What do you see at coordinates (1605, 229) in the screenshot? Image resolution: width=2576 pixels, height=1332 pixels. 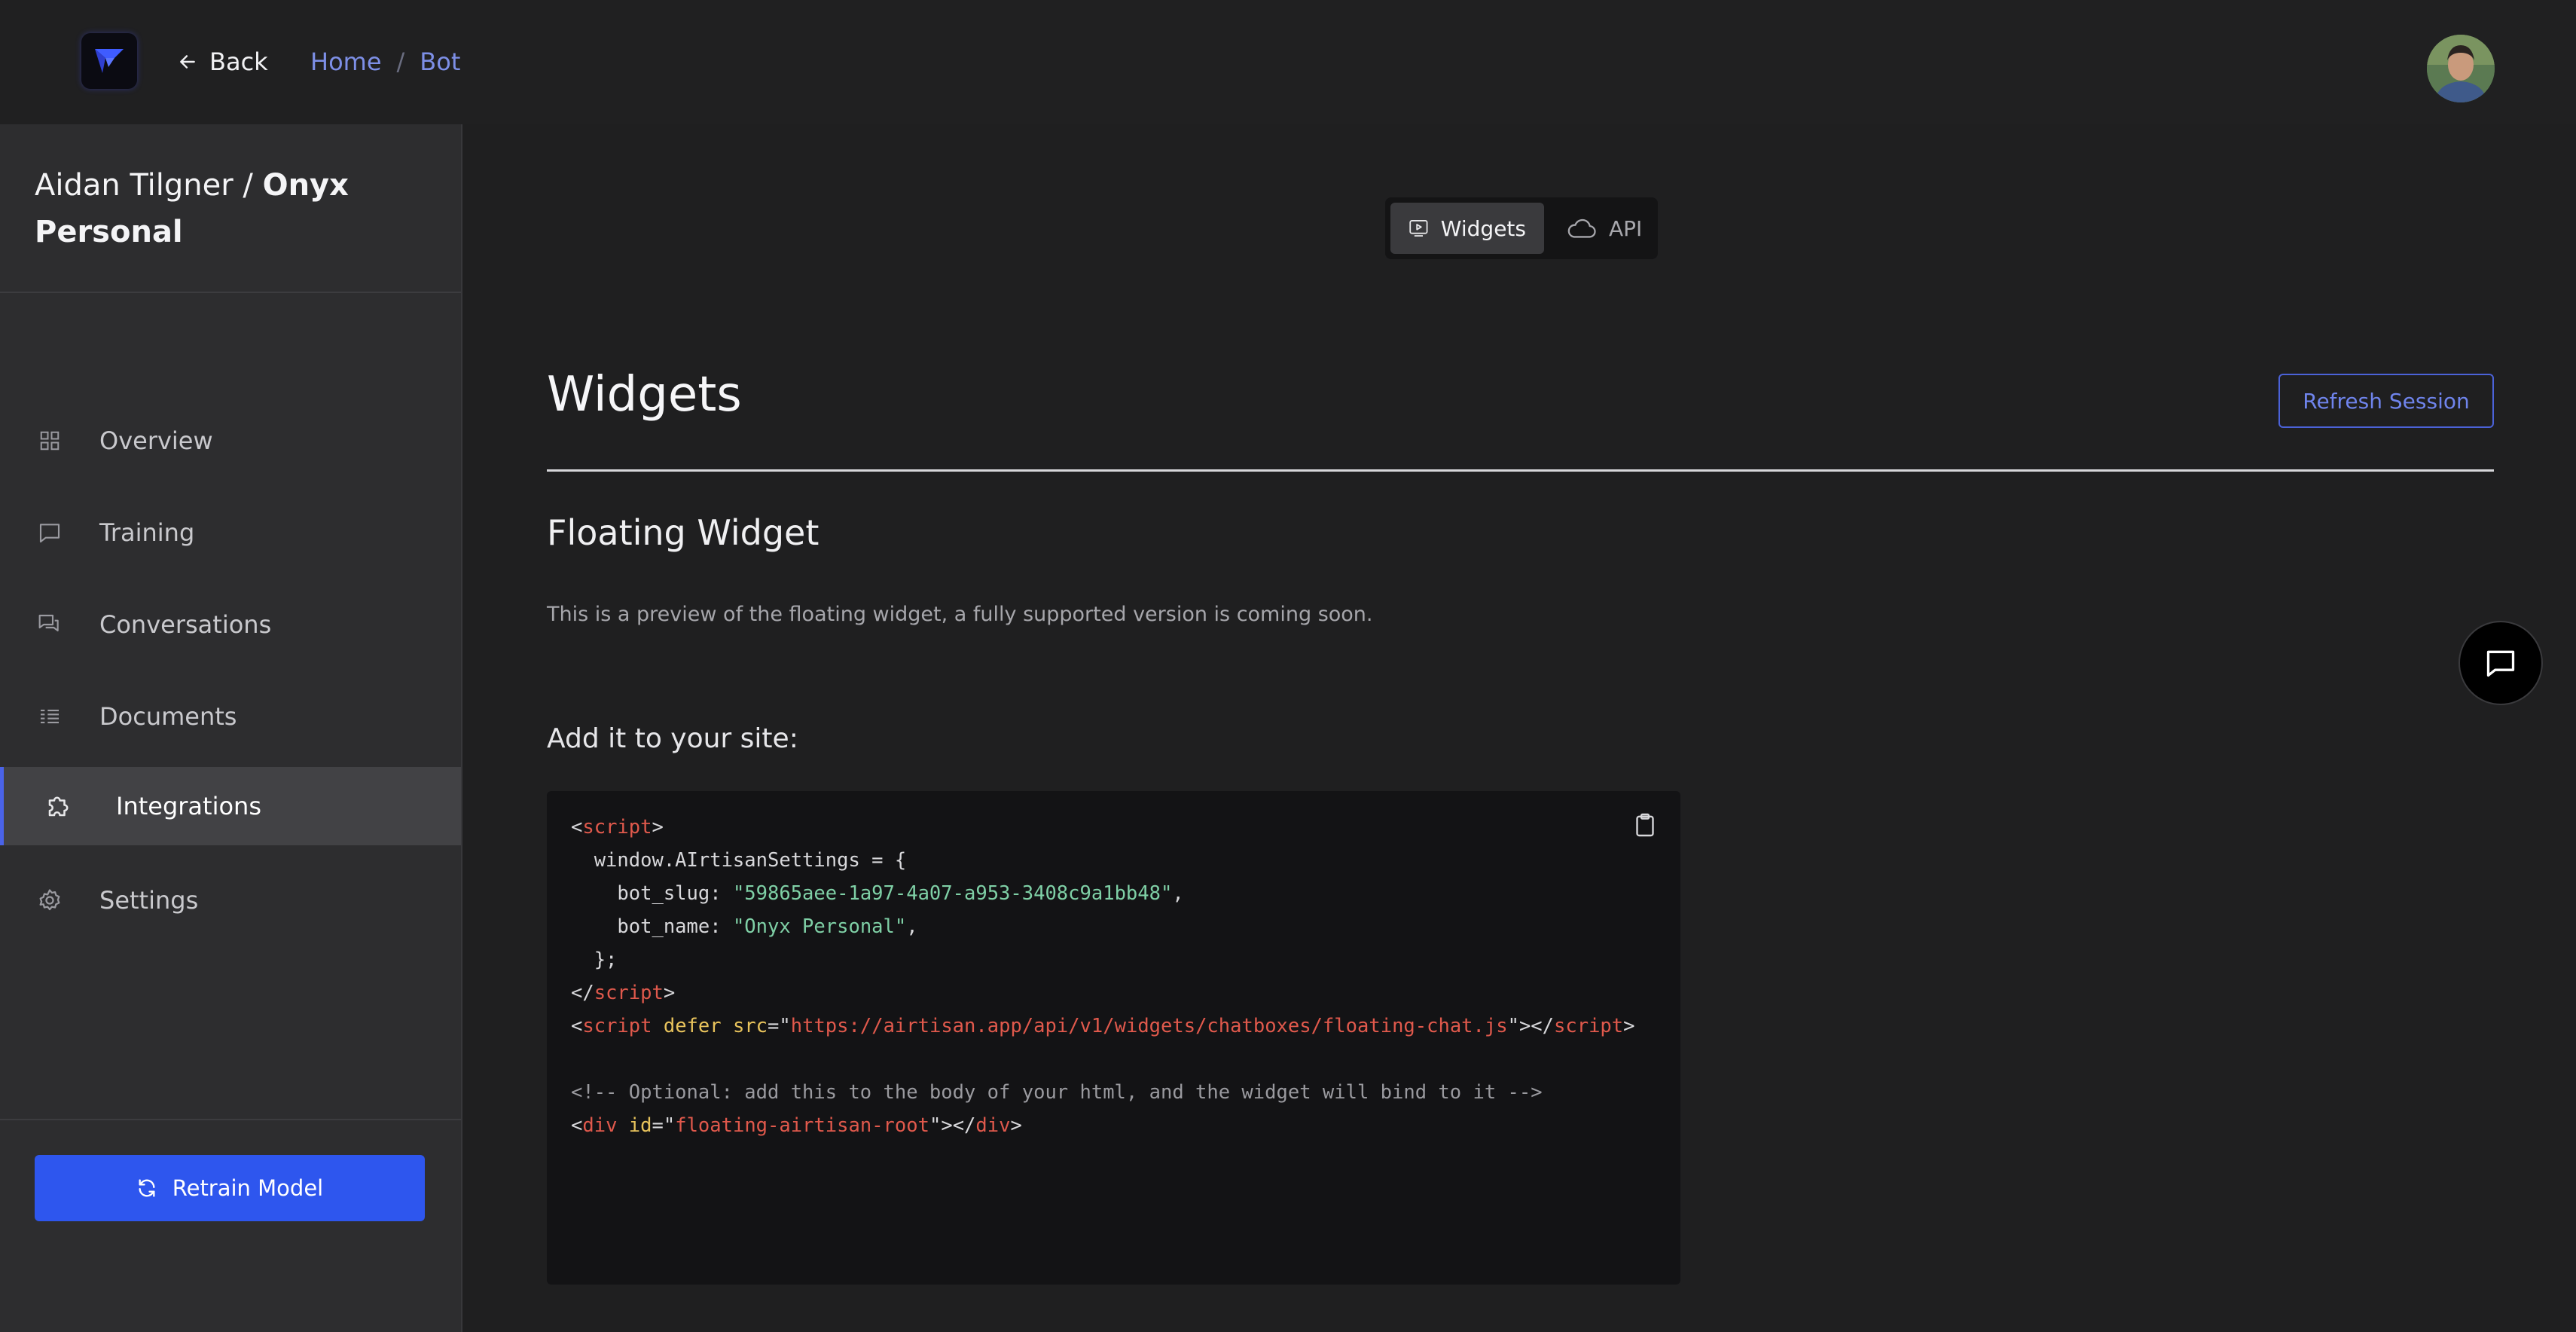 I see `tab-api: API` at bounding box center [1605, 229].